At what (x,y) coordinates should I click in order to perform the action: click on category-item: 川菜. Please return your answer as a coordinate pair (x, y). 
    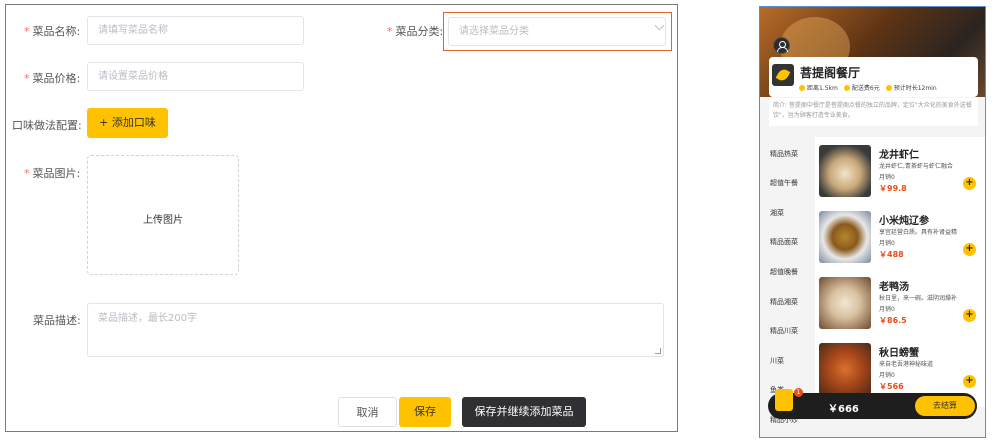
    Looking at the image, I should click on (777, 361).